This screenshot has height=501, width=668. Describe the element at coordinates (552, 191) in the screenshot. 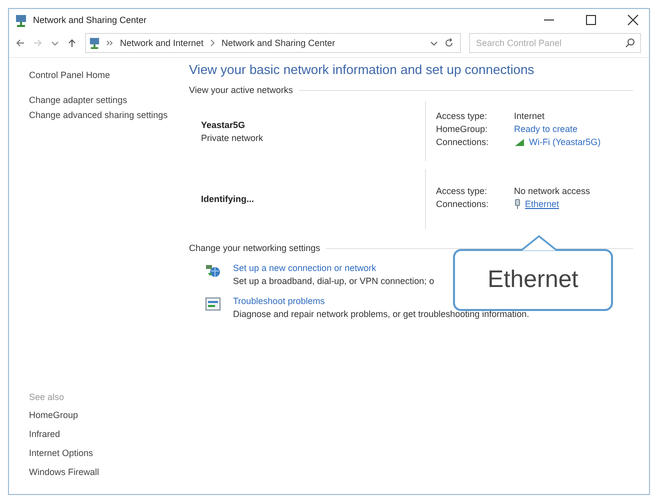

I see `detail-value: No network access` at that location.